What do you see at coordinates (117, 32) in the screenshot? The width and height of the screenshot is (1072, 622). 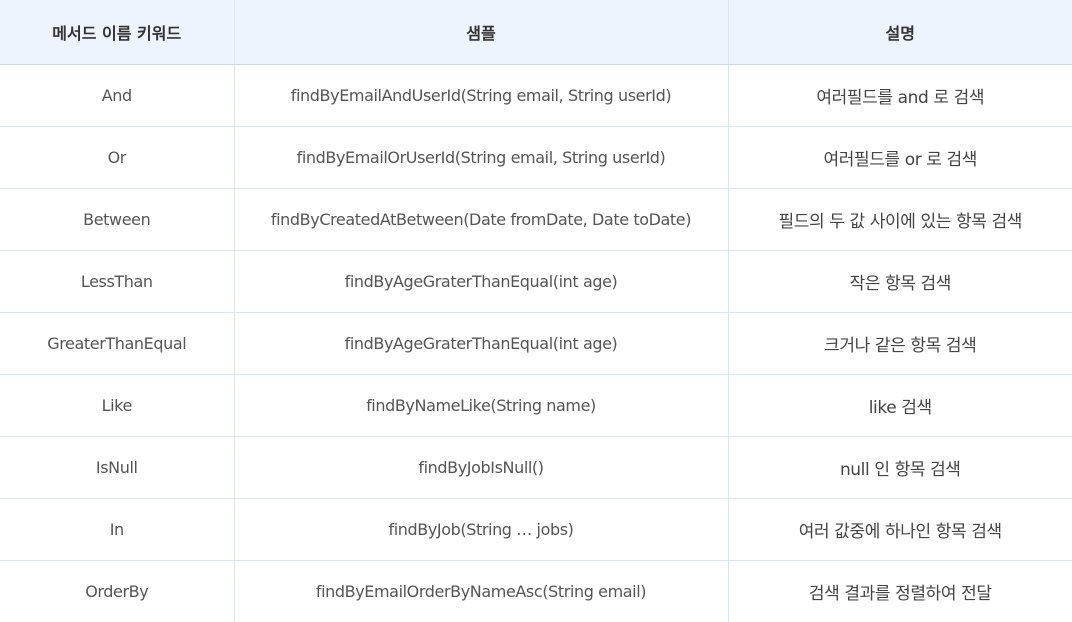 I see `header-keyword: 메서드 이름 키워드` at bounding box center [117, 32].